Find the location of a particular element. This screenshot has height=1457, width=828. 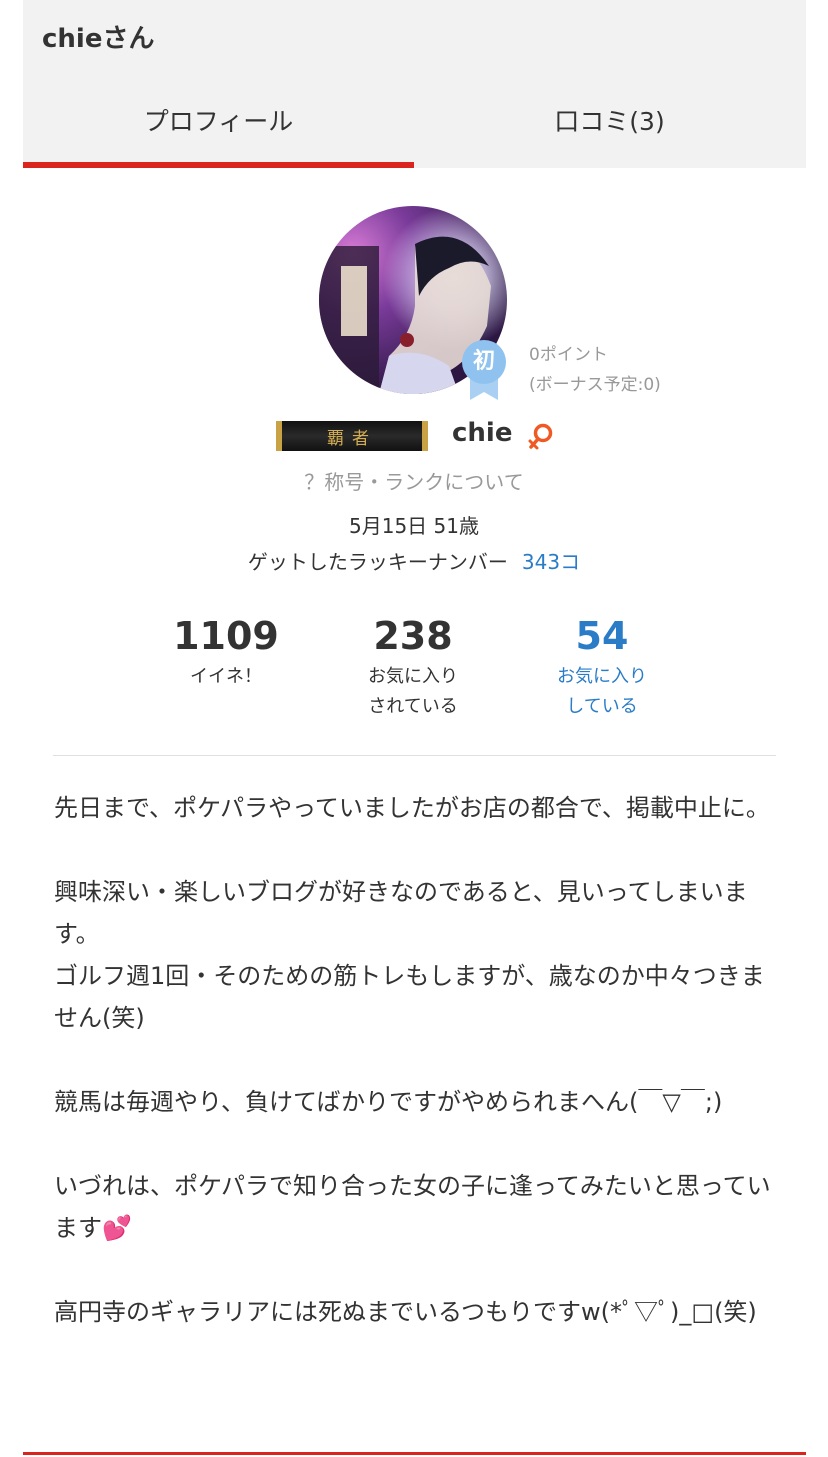

bio-paragraph: 先日まで、ポケパラやっていましたがお店の都合で、掲載中止に。 is located at coordinates (412, 808).